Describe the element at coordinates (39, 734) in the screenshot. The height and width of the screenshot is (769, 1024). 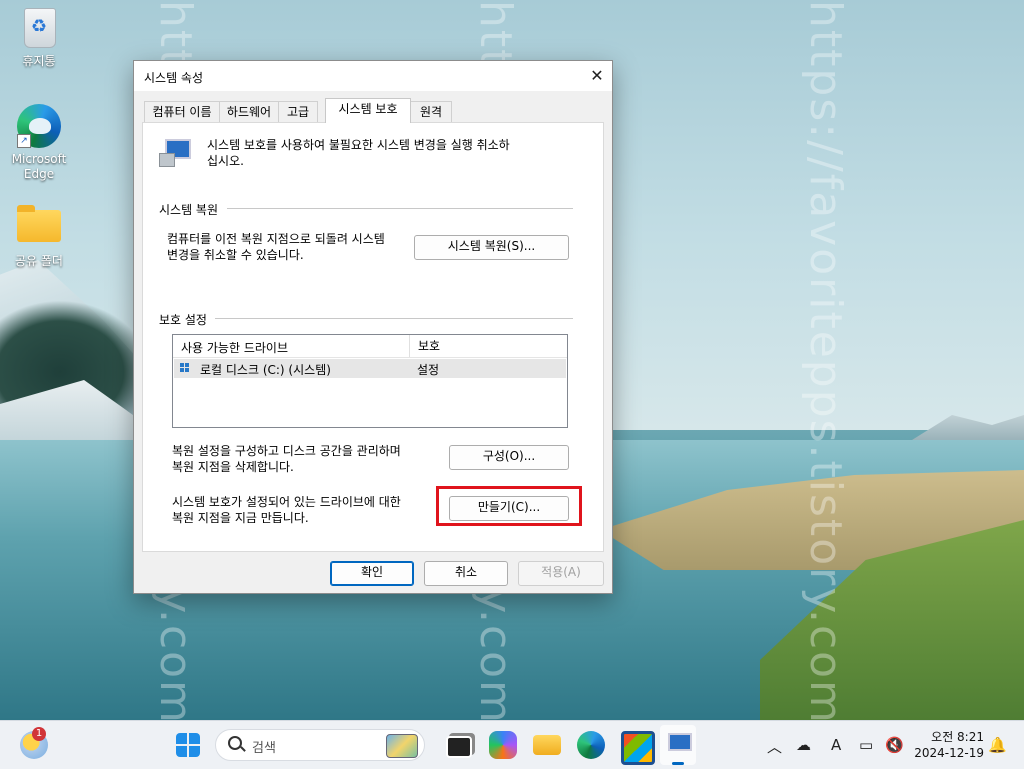
I see `notification-badge: 1` at that location.